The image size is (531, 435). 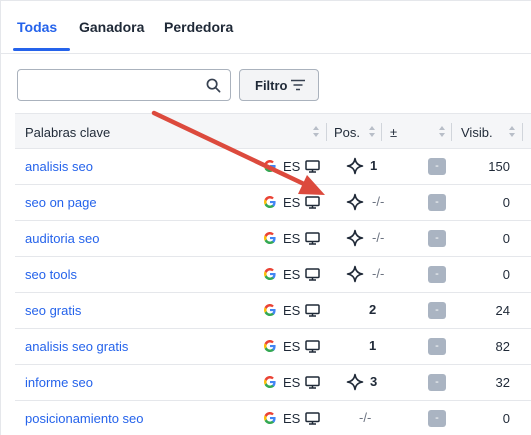 I want to click on position-value: 2, so click(x=373, y=309).